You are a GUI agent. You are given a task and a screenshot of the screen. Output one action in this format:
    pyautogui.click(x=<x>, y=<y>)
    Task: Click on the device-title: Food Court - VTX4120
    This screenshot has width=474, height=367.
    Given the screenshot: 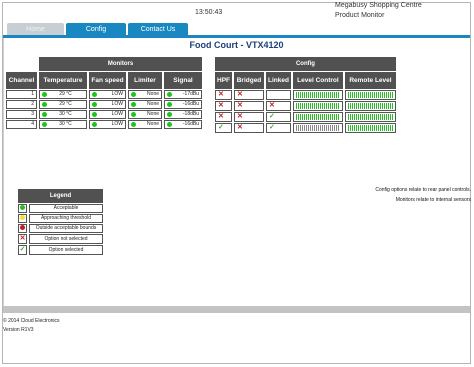 What is the action you would take?
    pyautogui.click(x=236, y=45)
    